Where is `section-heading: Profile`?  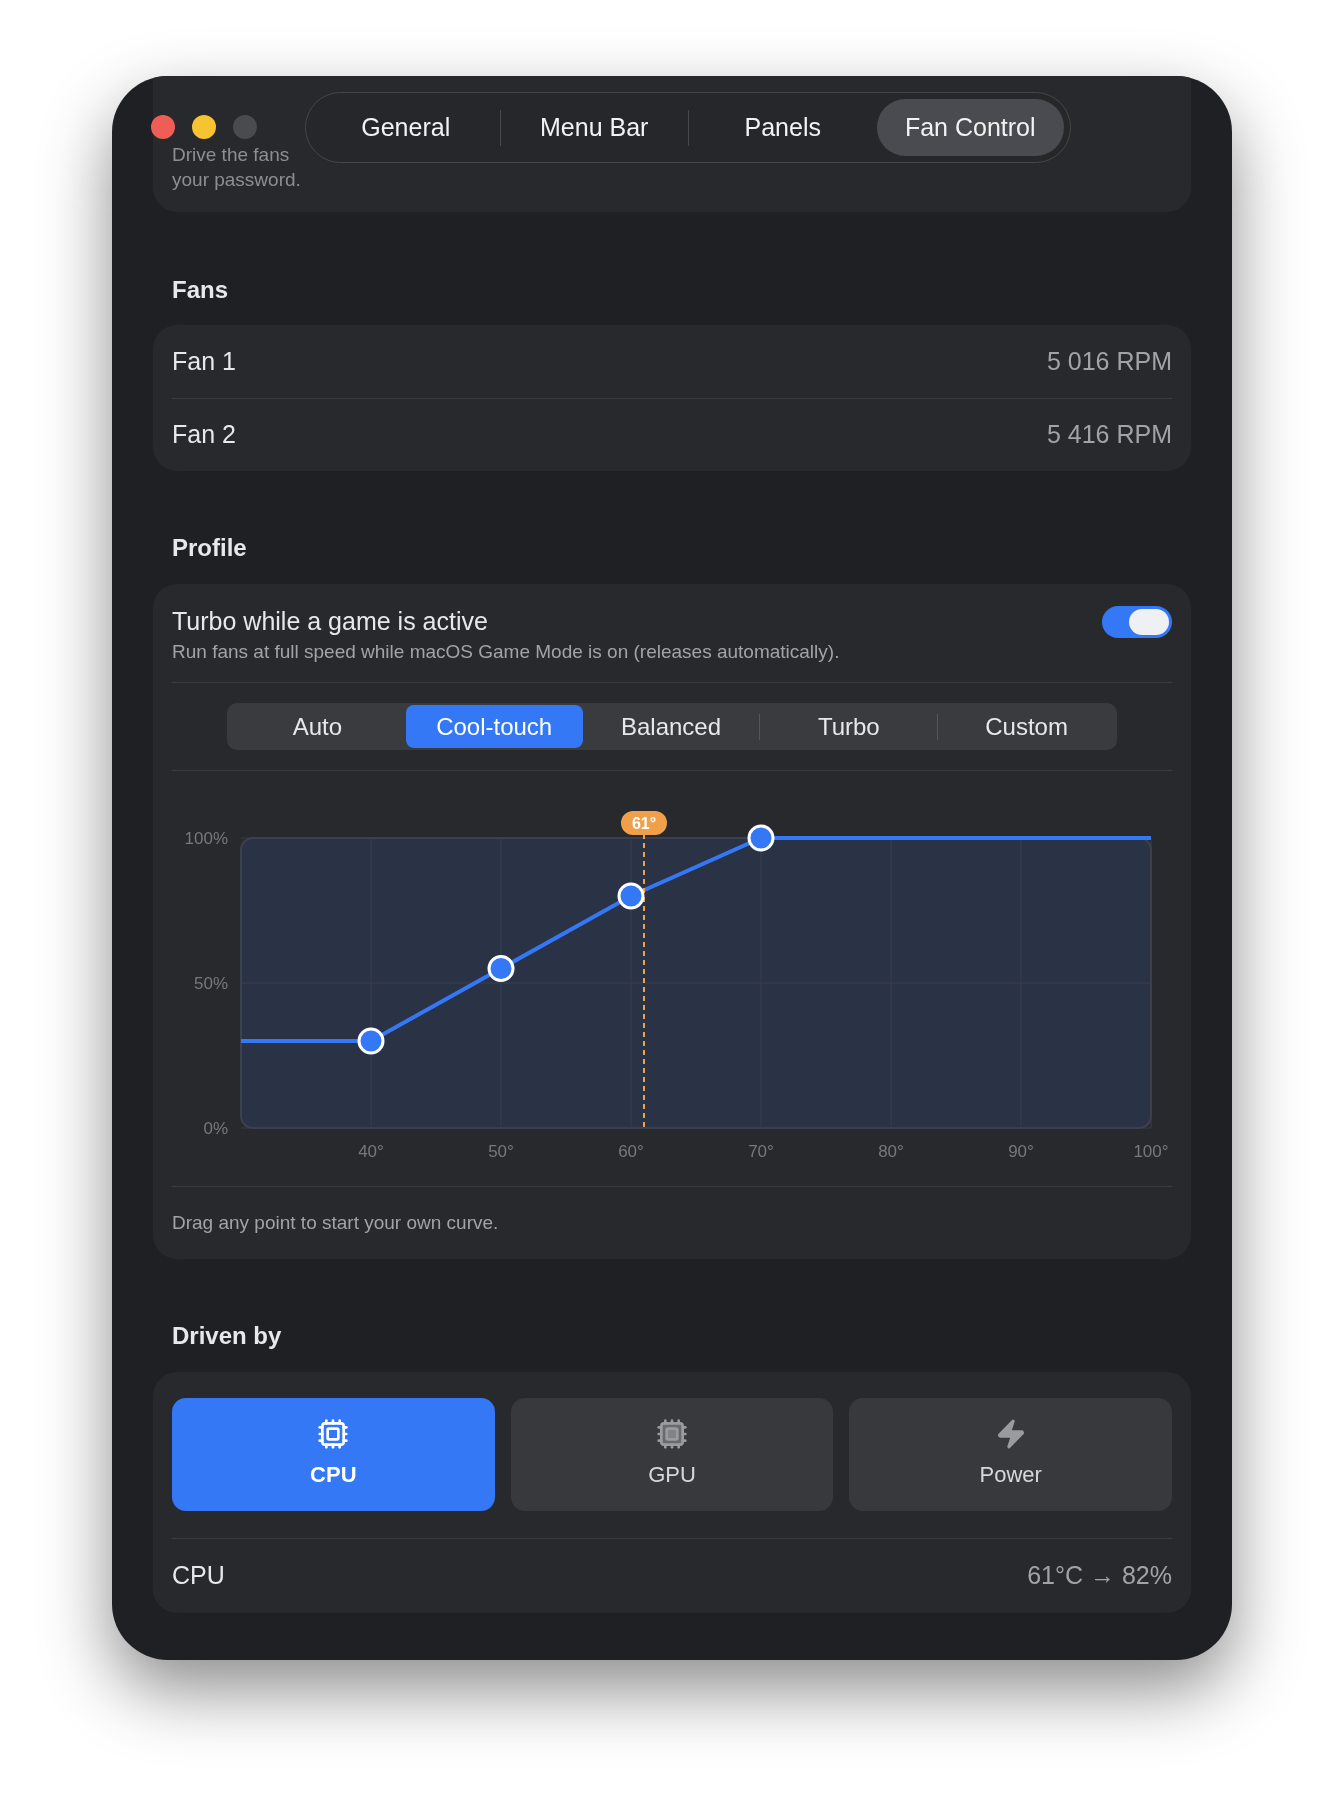 section-heading: Profile is located at coordinates (210, 548).